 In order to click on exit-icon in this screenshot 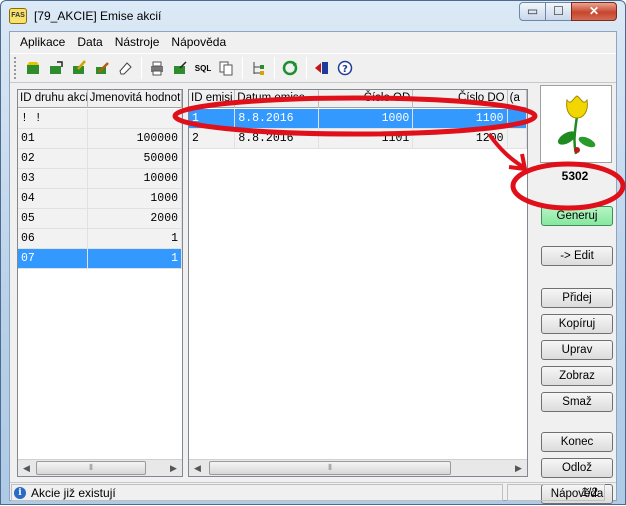, I will do `click(322, 68)`.